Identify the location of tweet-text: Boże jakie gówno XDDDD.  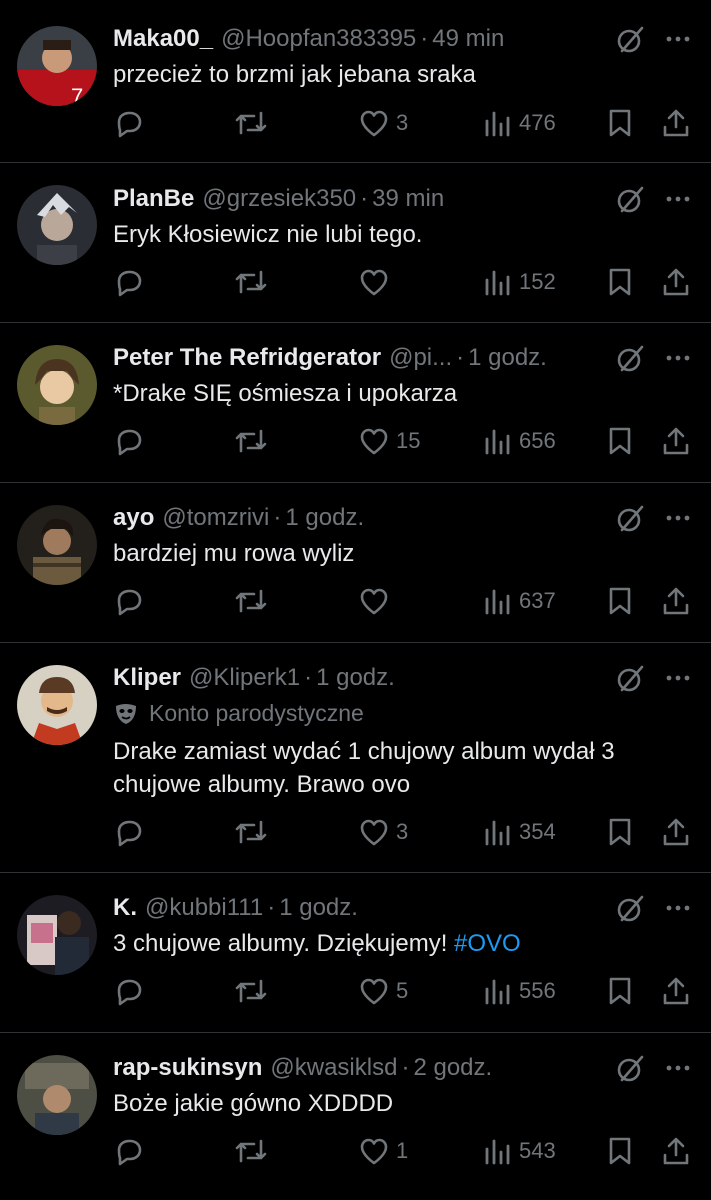
(253, 1103).